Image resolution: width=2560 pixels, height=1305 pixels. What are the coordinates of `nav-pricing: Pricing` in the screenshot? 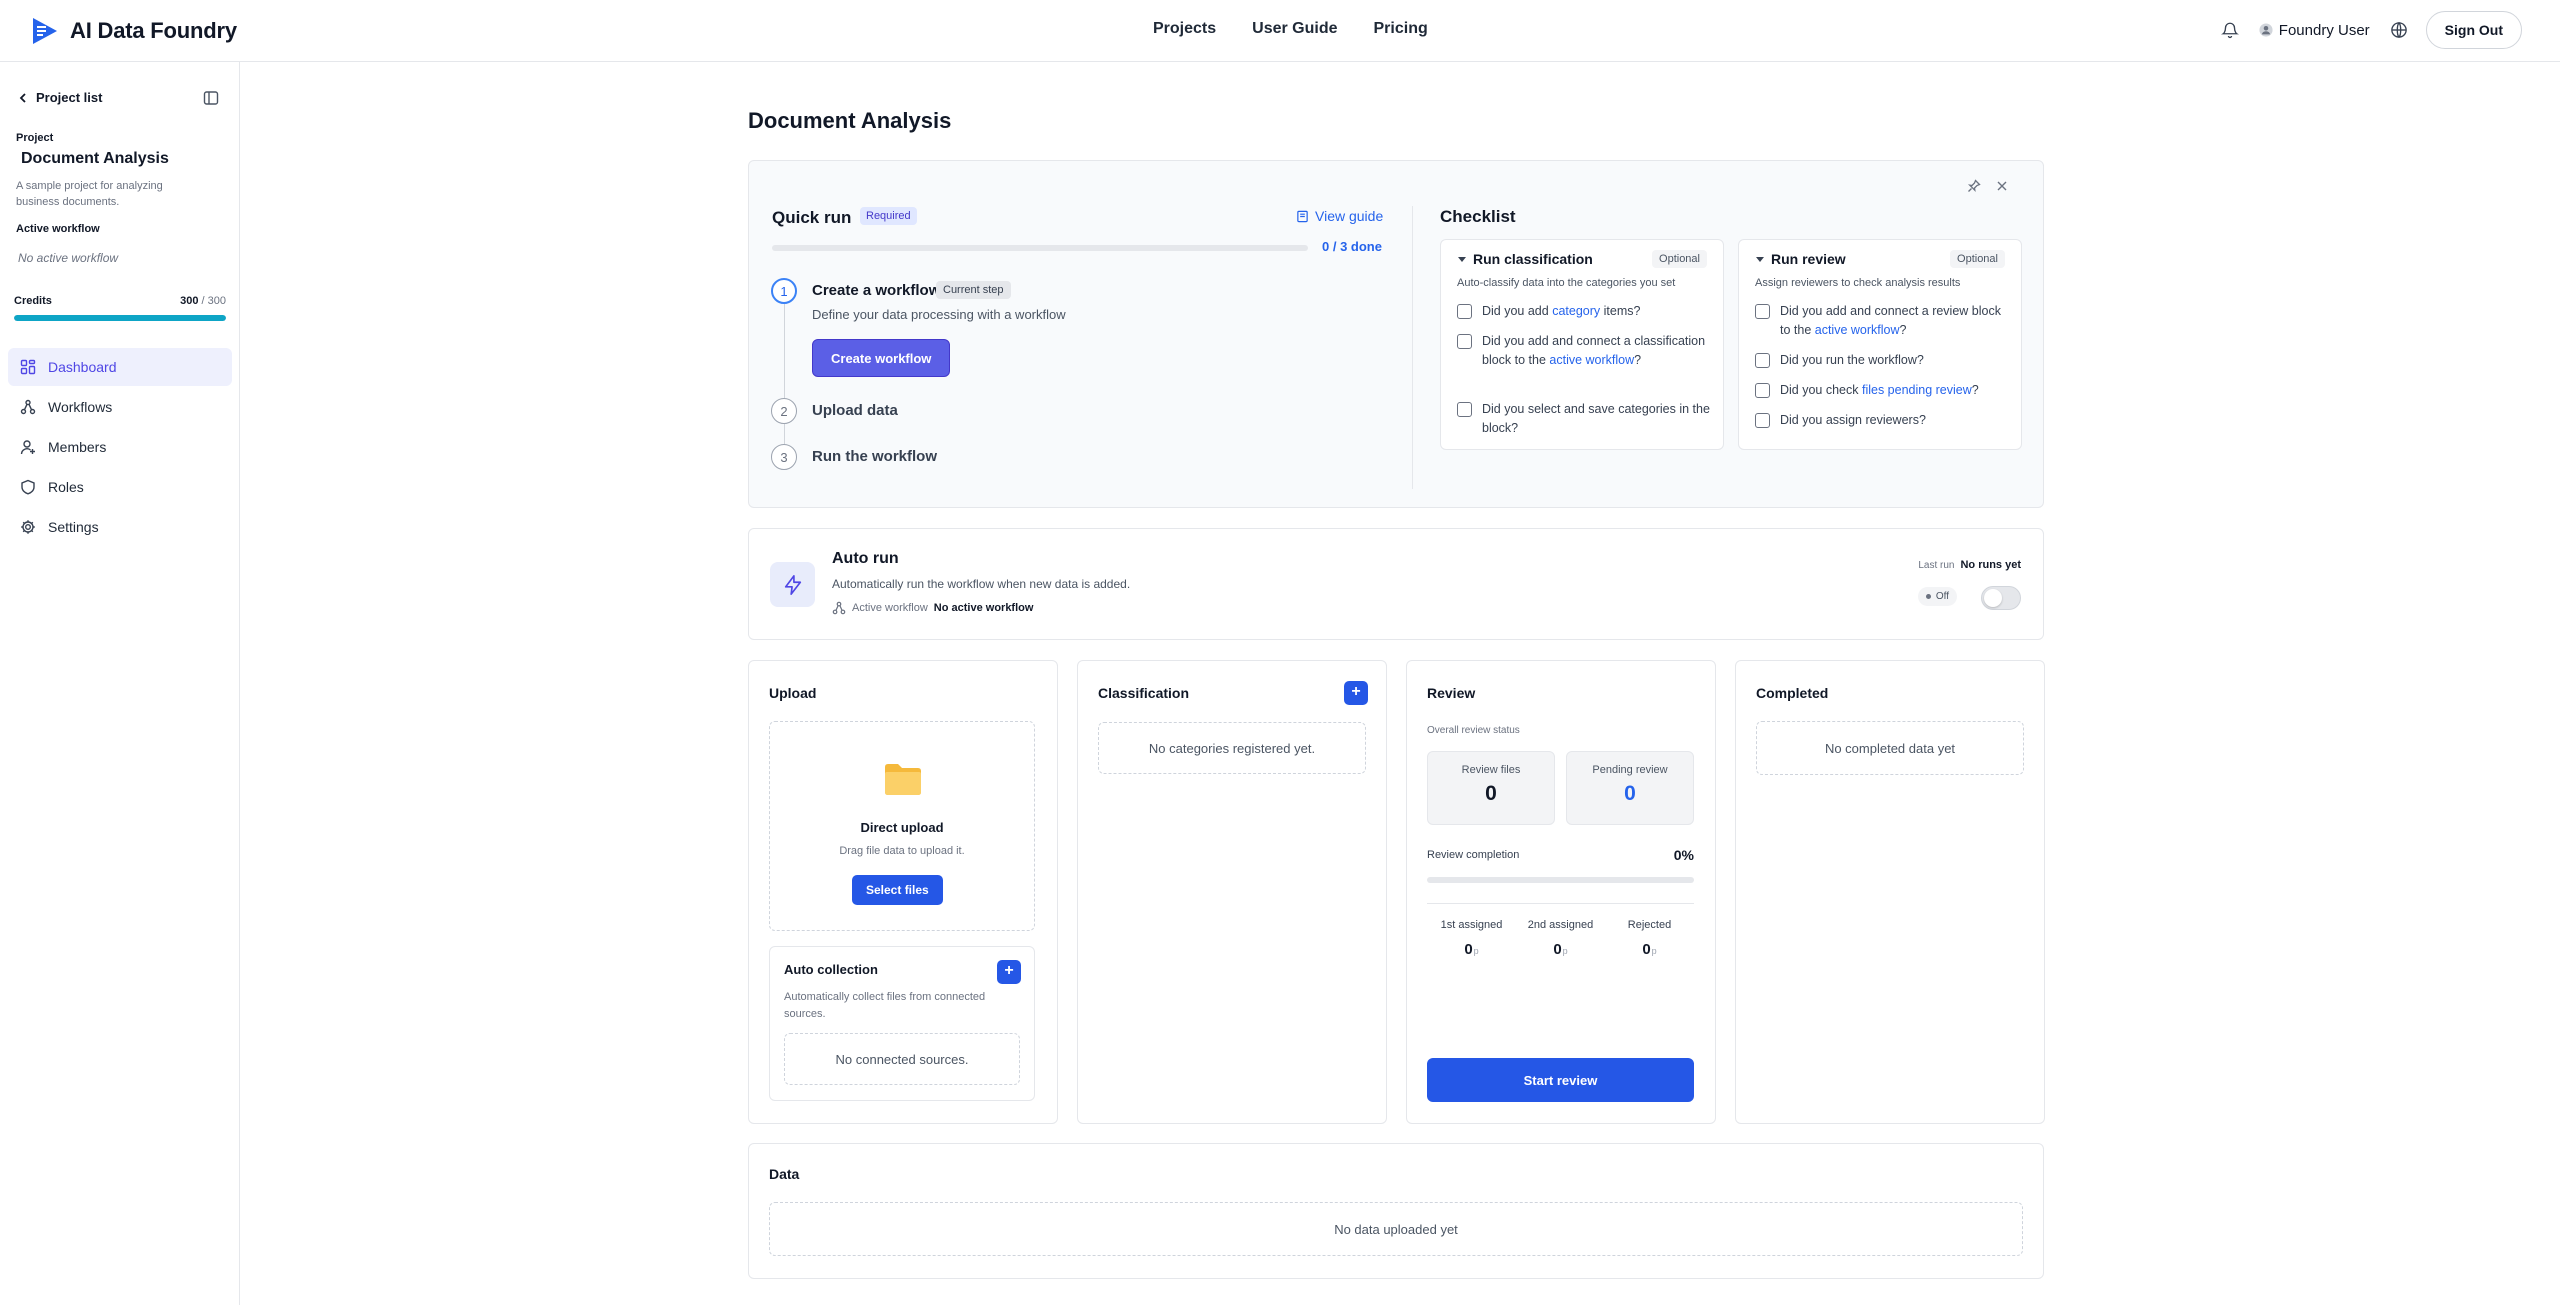 It's located at (1401, 29).